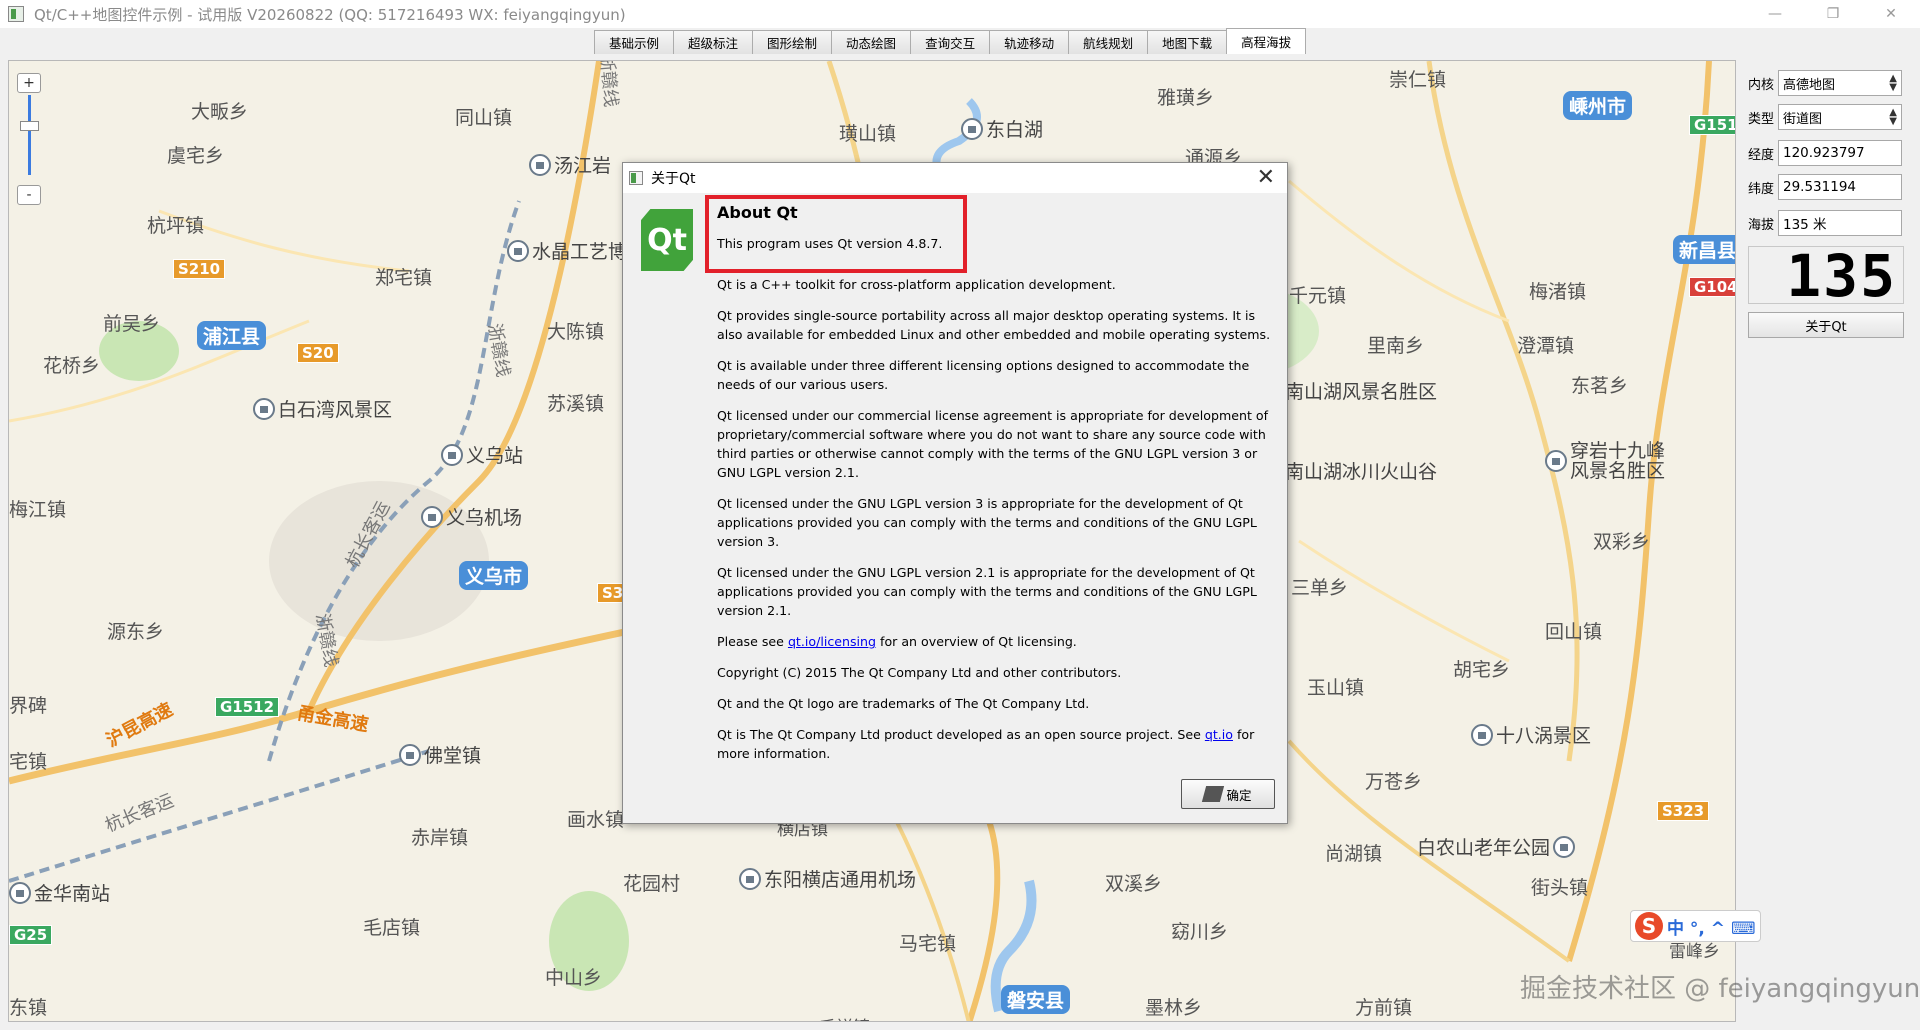 The image size is (1920, 1030). Describe the element at coordinates (1002, 128) in the screenshot. I see `map-poi: 东白湖` at that location.